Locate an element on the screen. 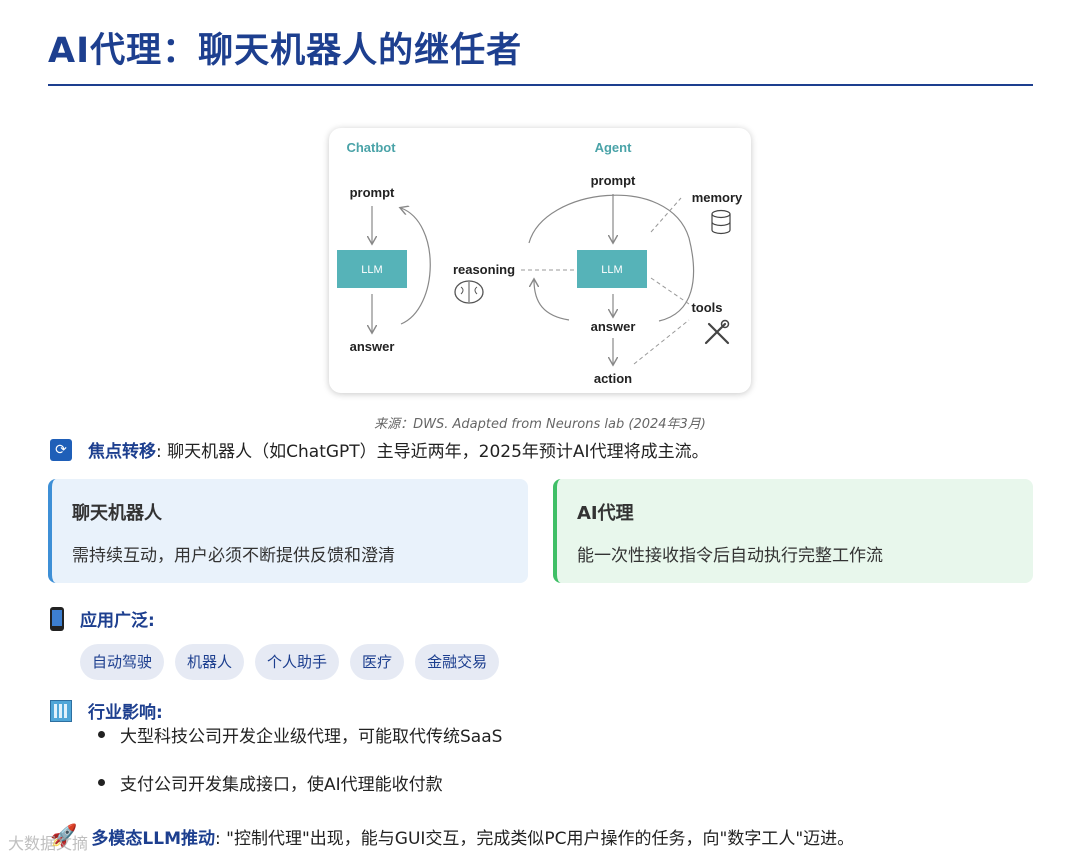 This screenshot has width=1080, height=865. industry-bullet-saas: 大型科技公司开发企业级代理，可能取代传统SaaS is located at coordinates (300, 746).